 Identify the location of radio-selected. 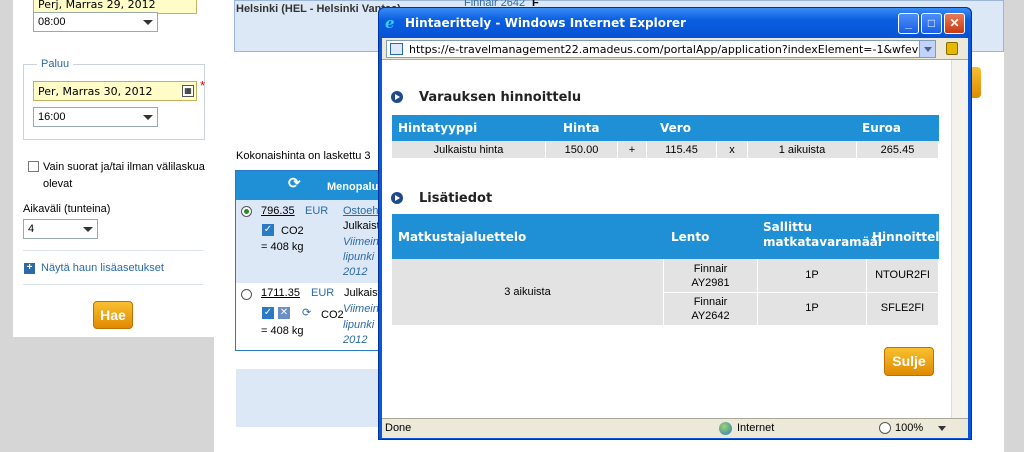
(246, 211).